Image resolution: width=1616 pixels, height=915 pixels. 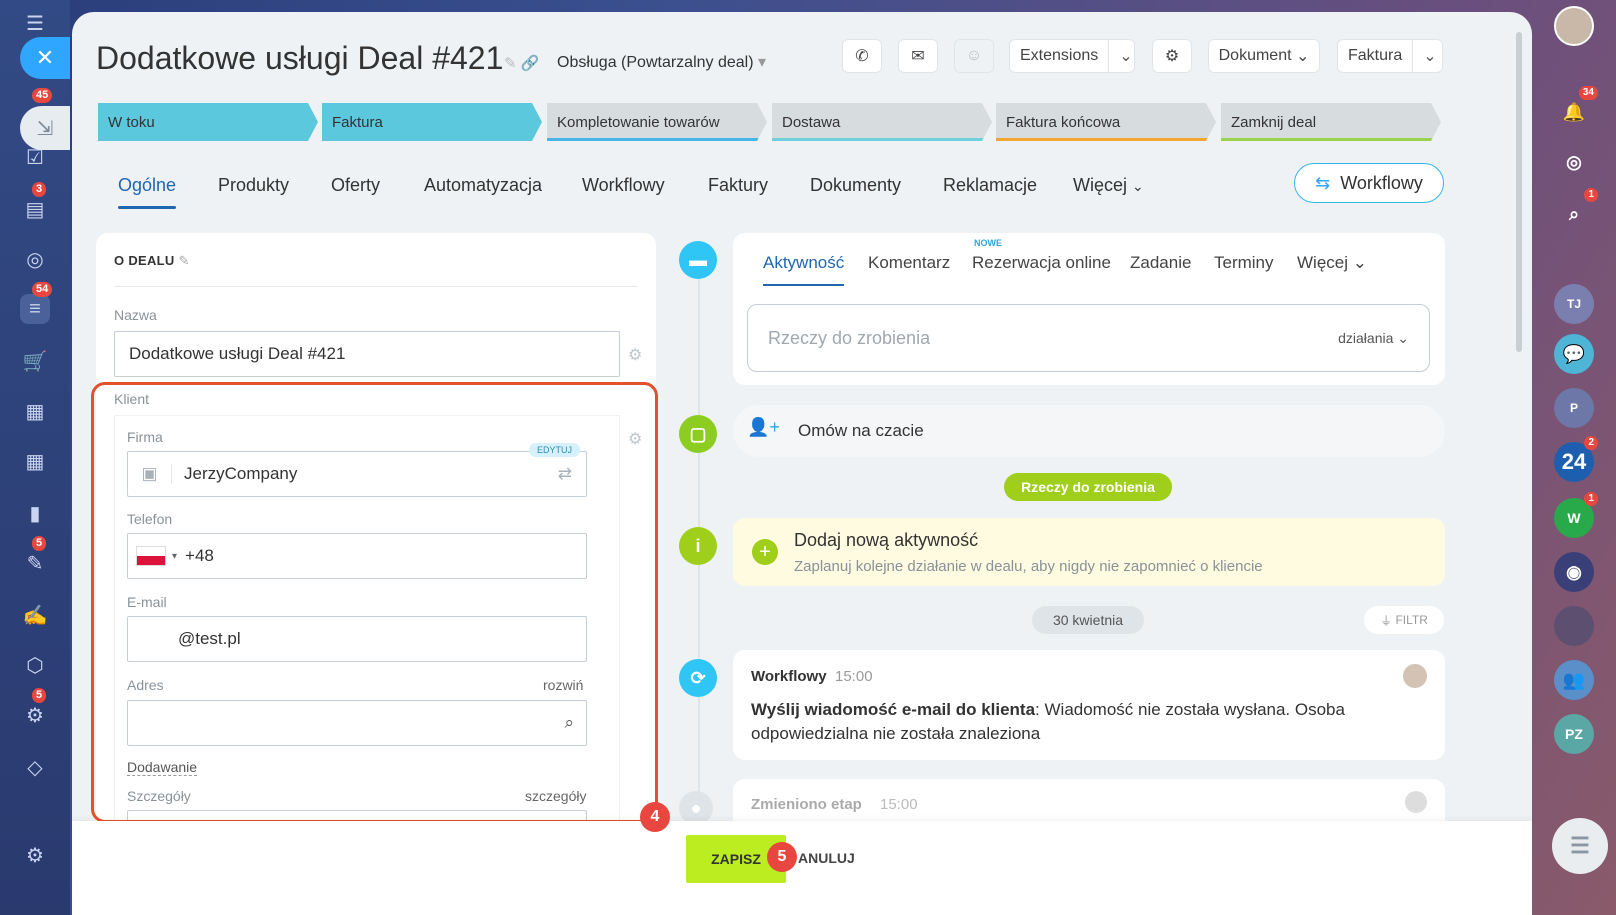 What do you see at coordinates (1089, 431) in the screenshot?
I see `chat-card: 👤+ Omów na czacie` at bounding box center [1089, 431].